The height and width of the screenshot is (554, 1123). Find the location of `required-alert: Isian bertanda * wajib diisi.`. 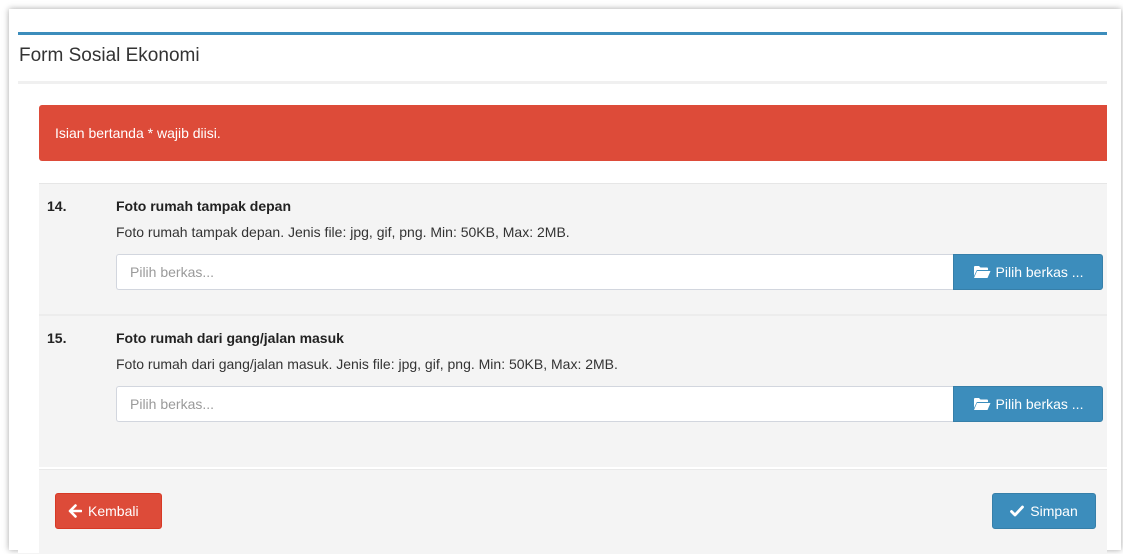

required-alert: Isian bertanda * wajib diisi. is located at coordinates (573, 133).